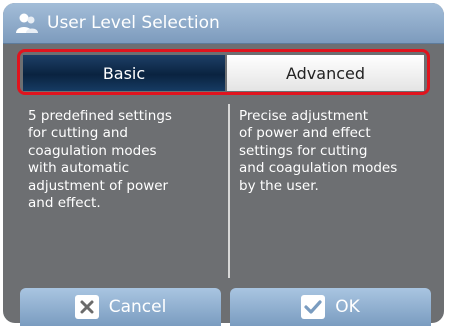 Image resolution: width=449 pixels, height=326 pixels. I want to click on cancel-button: Cancel, so click(120, 307).